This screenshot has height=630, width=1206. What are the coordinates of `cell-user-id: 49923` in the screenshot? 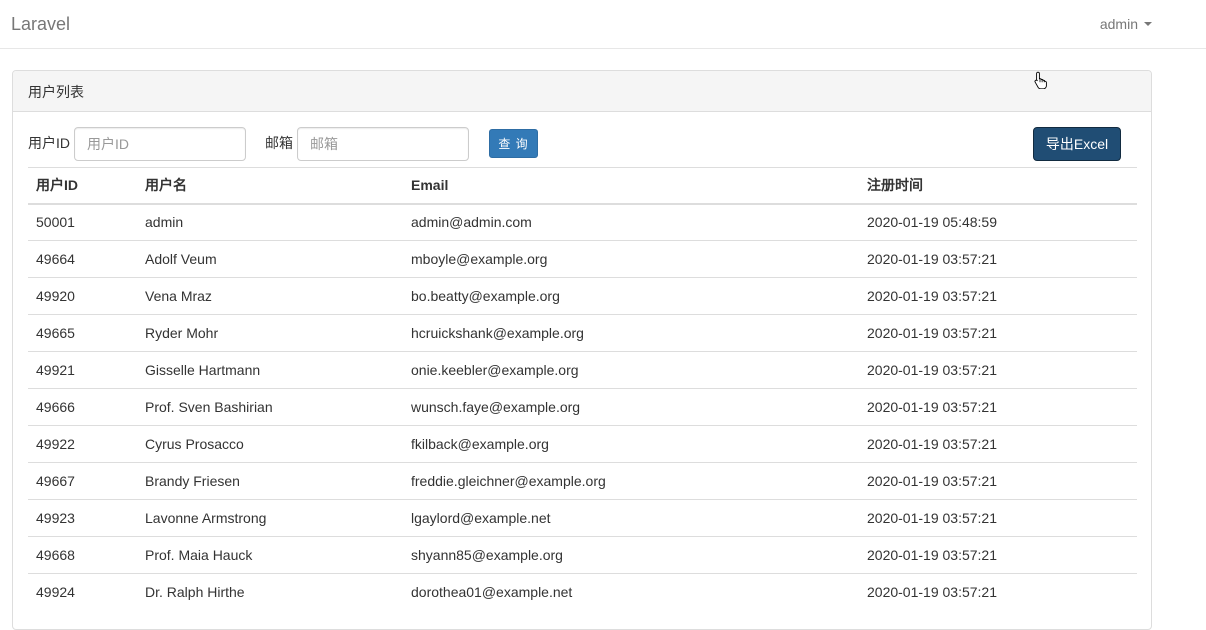 It's located at (82, 518).